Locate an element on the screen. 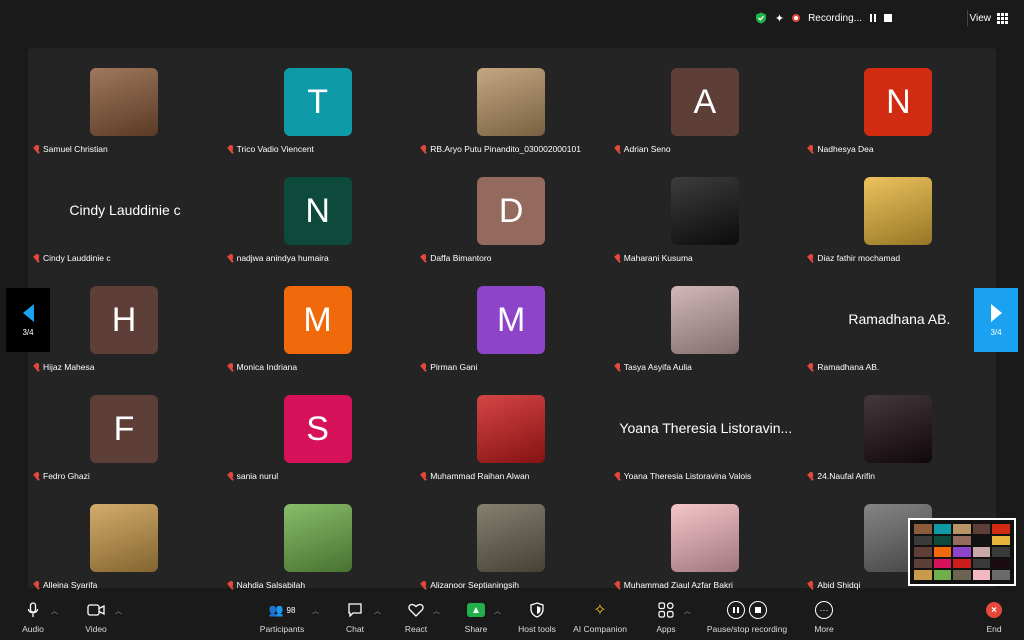 This screenshot has width=1024, height=640. react-button: React is located at coordinates (416, 619).